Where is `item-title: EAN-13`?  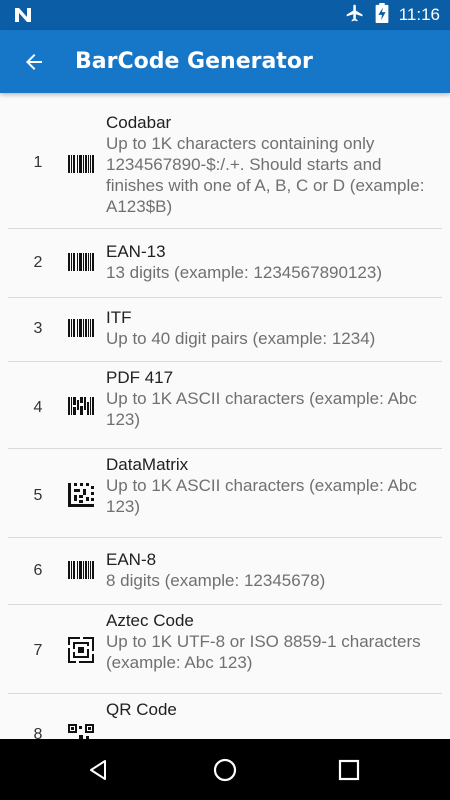
item-title: EAN-13 is located at coordinates (136, 251).